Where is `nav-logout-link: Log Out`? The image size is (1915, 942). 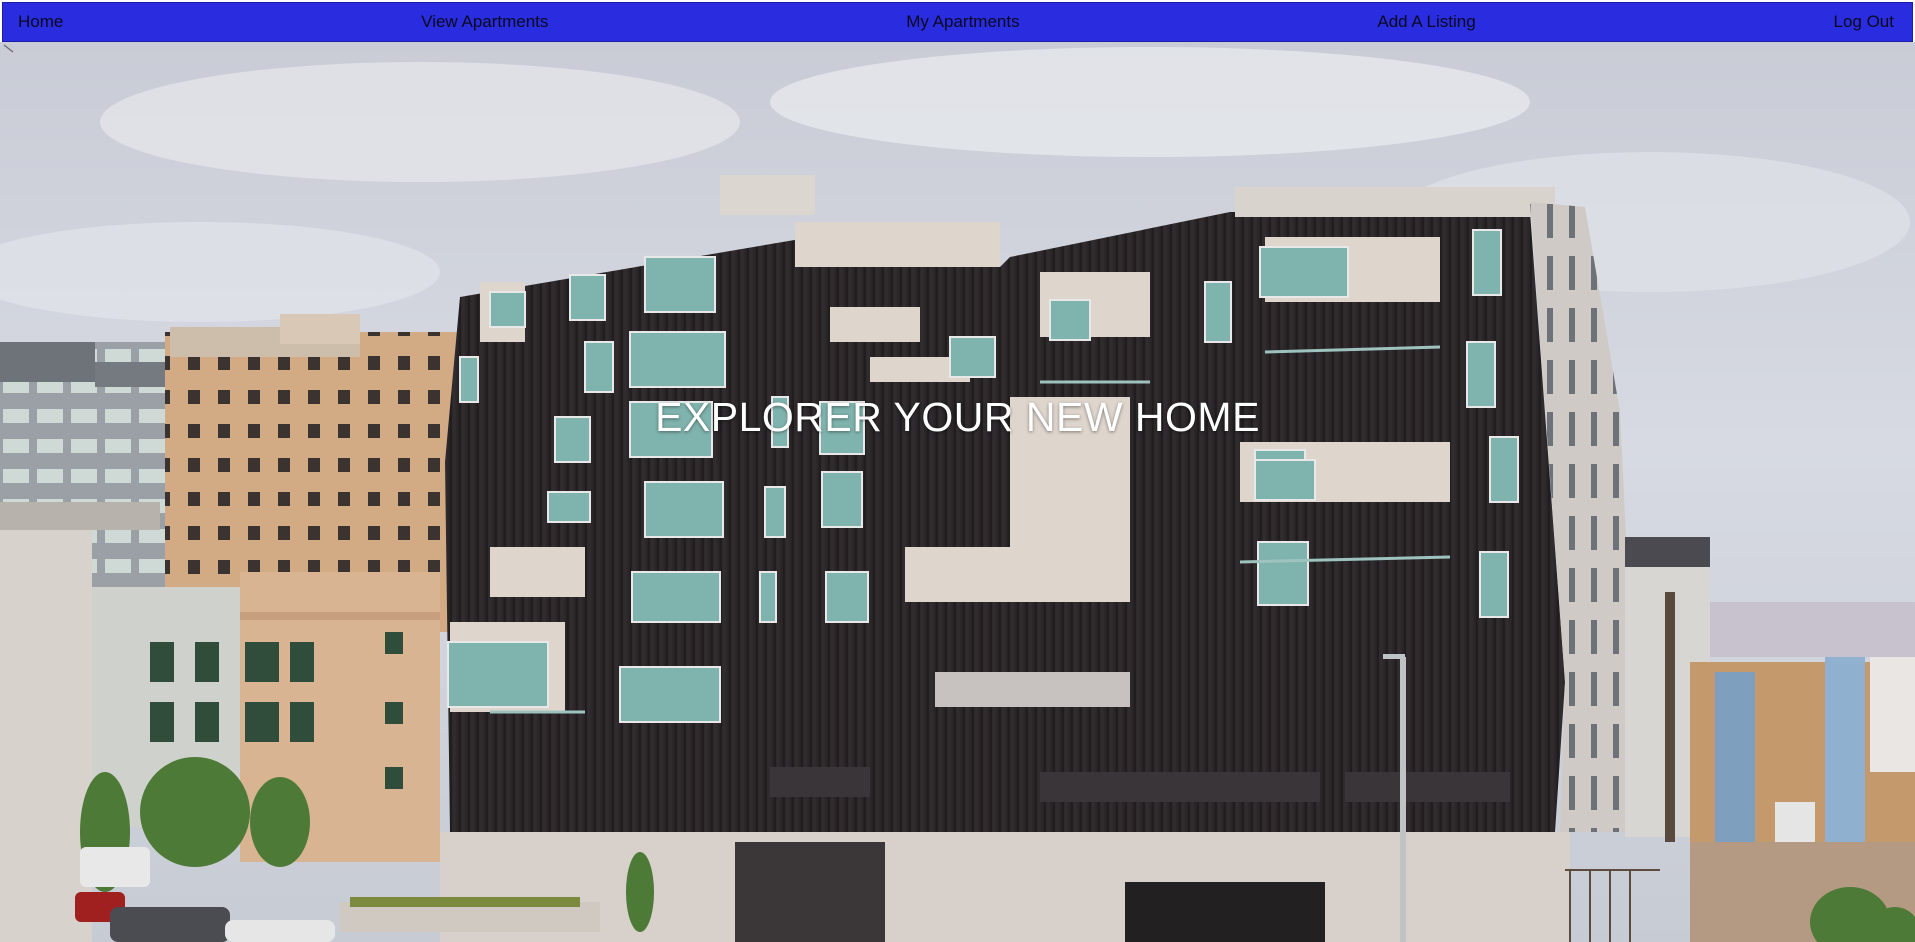
nav-logout-link: Log Out is located at coordinates (1864, 22).